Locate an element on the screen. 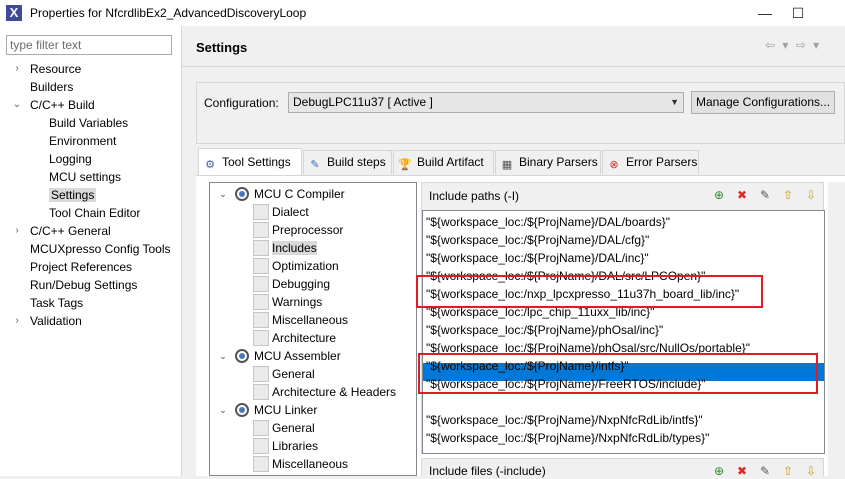 Image resolution: width=845 pixels, height=479 pixels. tree-item-run-debug-settings: Run/Debug Settings is located at coordinates (83, 285).